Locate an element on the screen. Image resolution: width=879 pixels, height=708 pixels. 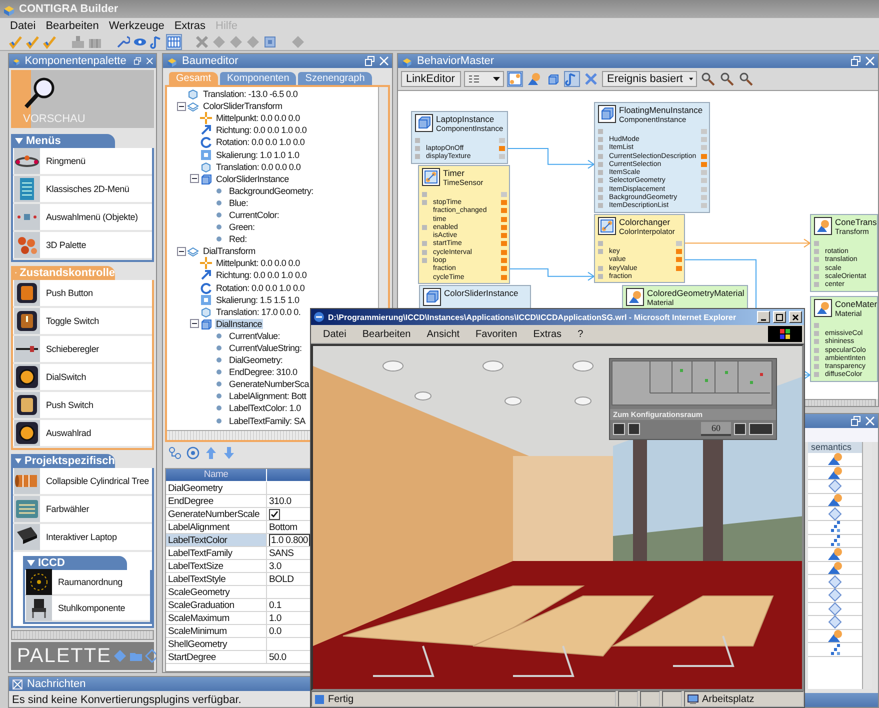
property-name: LabelTextSize is located at coordinates (216, 566).